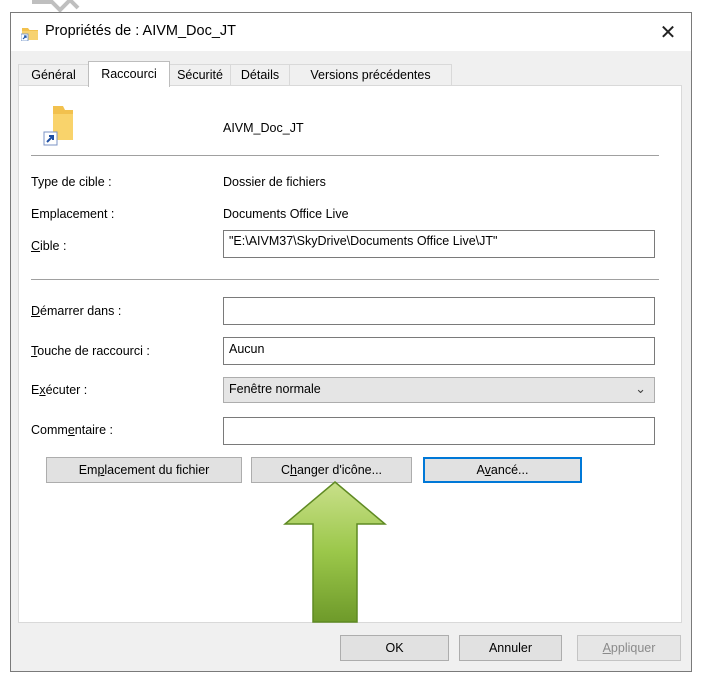 This screenshot has width=703, height=677. I want to click on tab-general: Général, so click(53, 75).